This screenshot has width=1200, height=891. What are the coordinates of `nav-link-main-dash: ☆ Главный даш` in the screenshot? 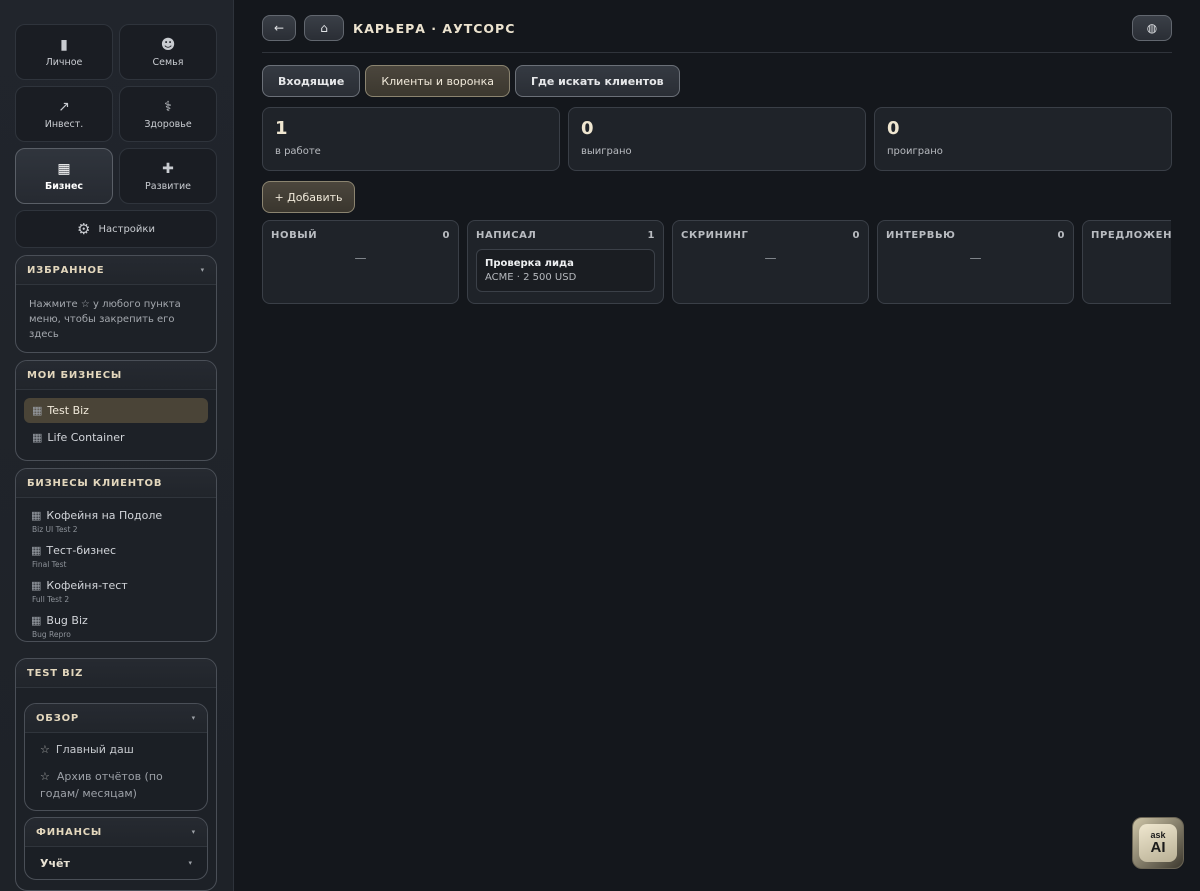 It's located at (116, 747).